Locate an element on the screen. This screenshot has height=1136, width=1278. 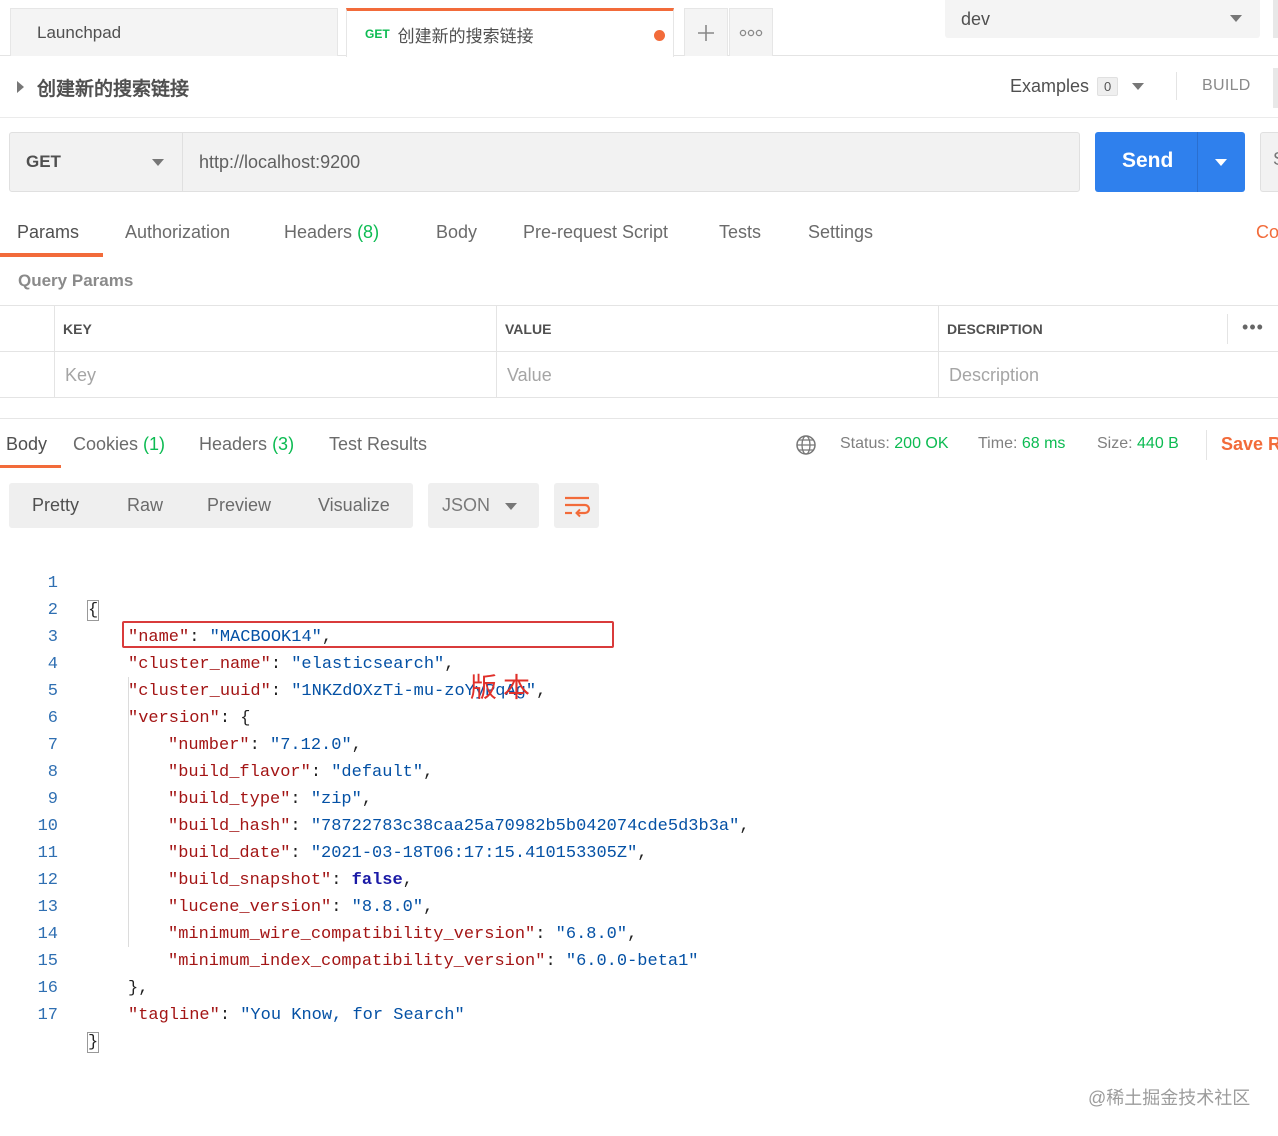
tab-launchpad: Launchpad is located at coordinates (174, 32).